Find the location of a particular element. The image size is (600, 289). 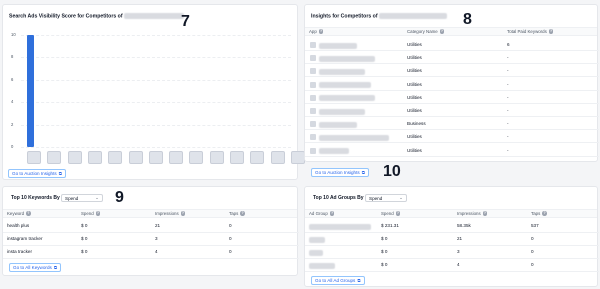

table-row: $ 0 21 0 is located at coordinates (452, 239).